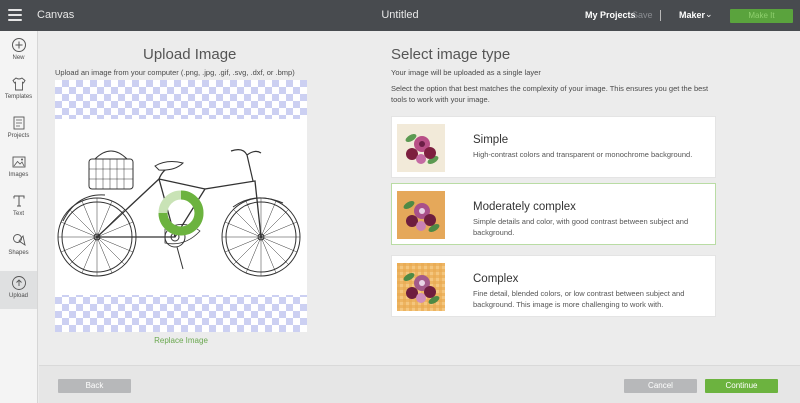  I want to click on sidebar-item-projects: Projects, so click(18, 134).